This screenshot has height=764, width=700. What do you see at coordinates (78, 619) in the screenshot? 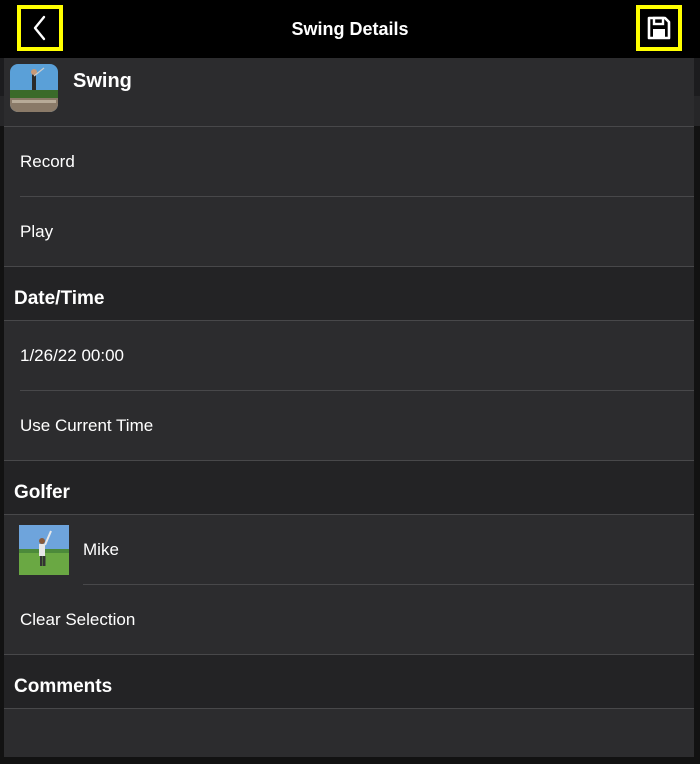
I see `clear-selection-label: Clear Selection` at bounding box center [78, 619].